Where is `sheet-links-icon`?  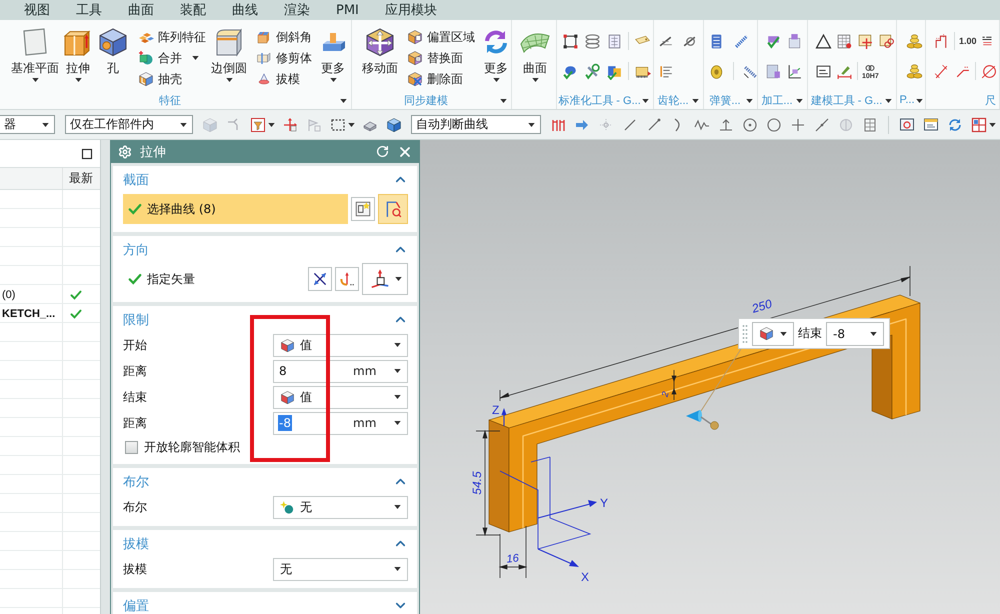 sheet-links-icon is located at coordinates (886, 41).